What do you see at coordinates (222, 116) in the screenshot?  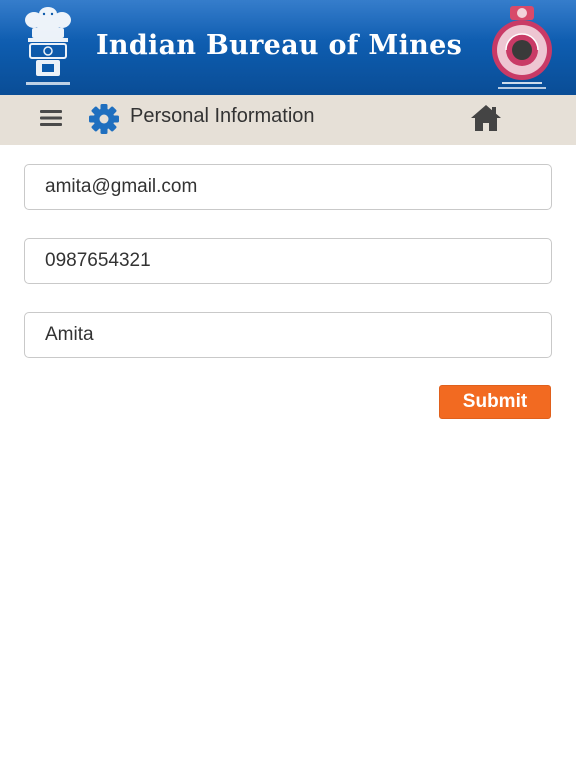 I see `page-title: Personal Information` at bounding box center [222, 116].